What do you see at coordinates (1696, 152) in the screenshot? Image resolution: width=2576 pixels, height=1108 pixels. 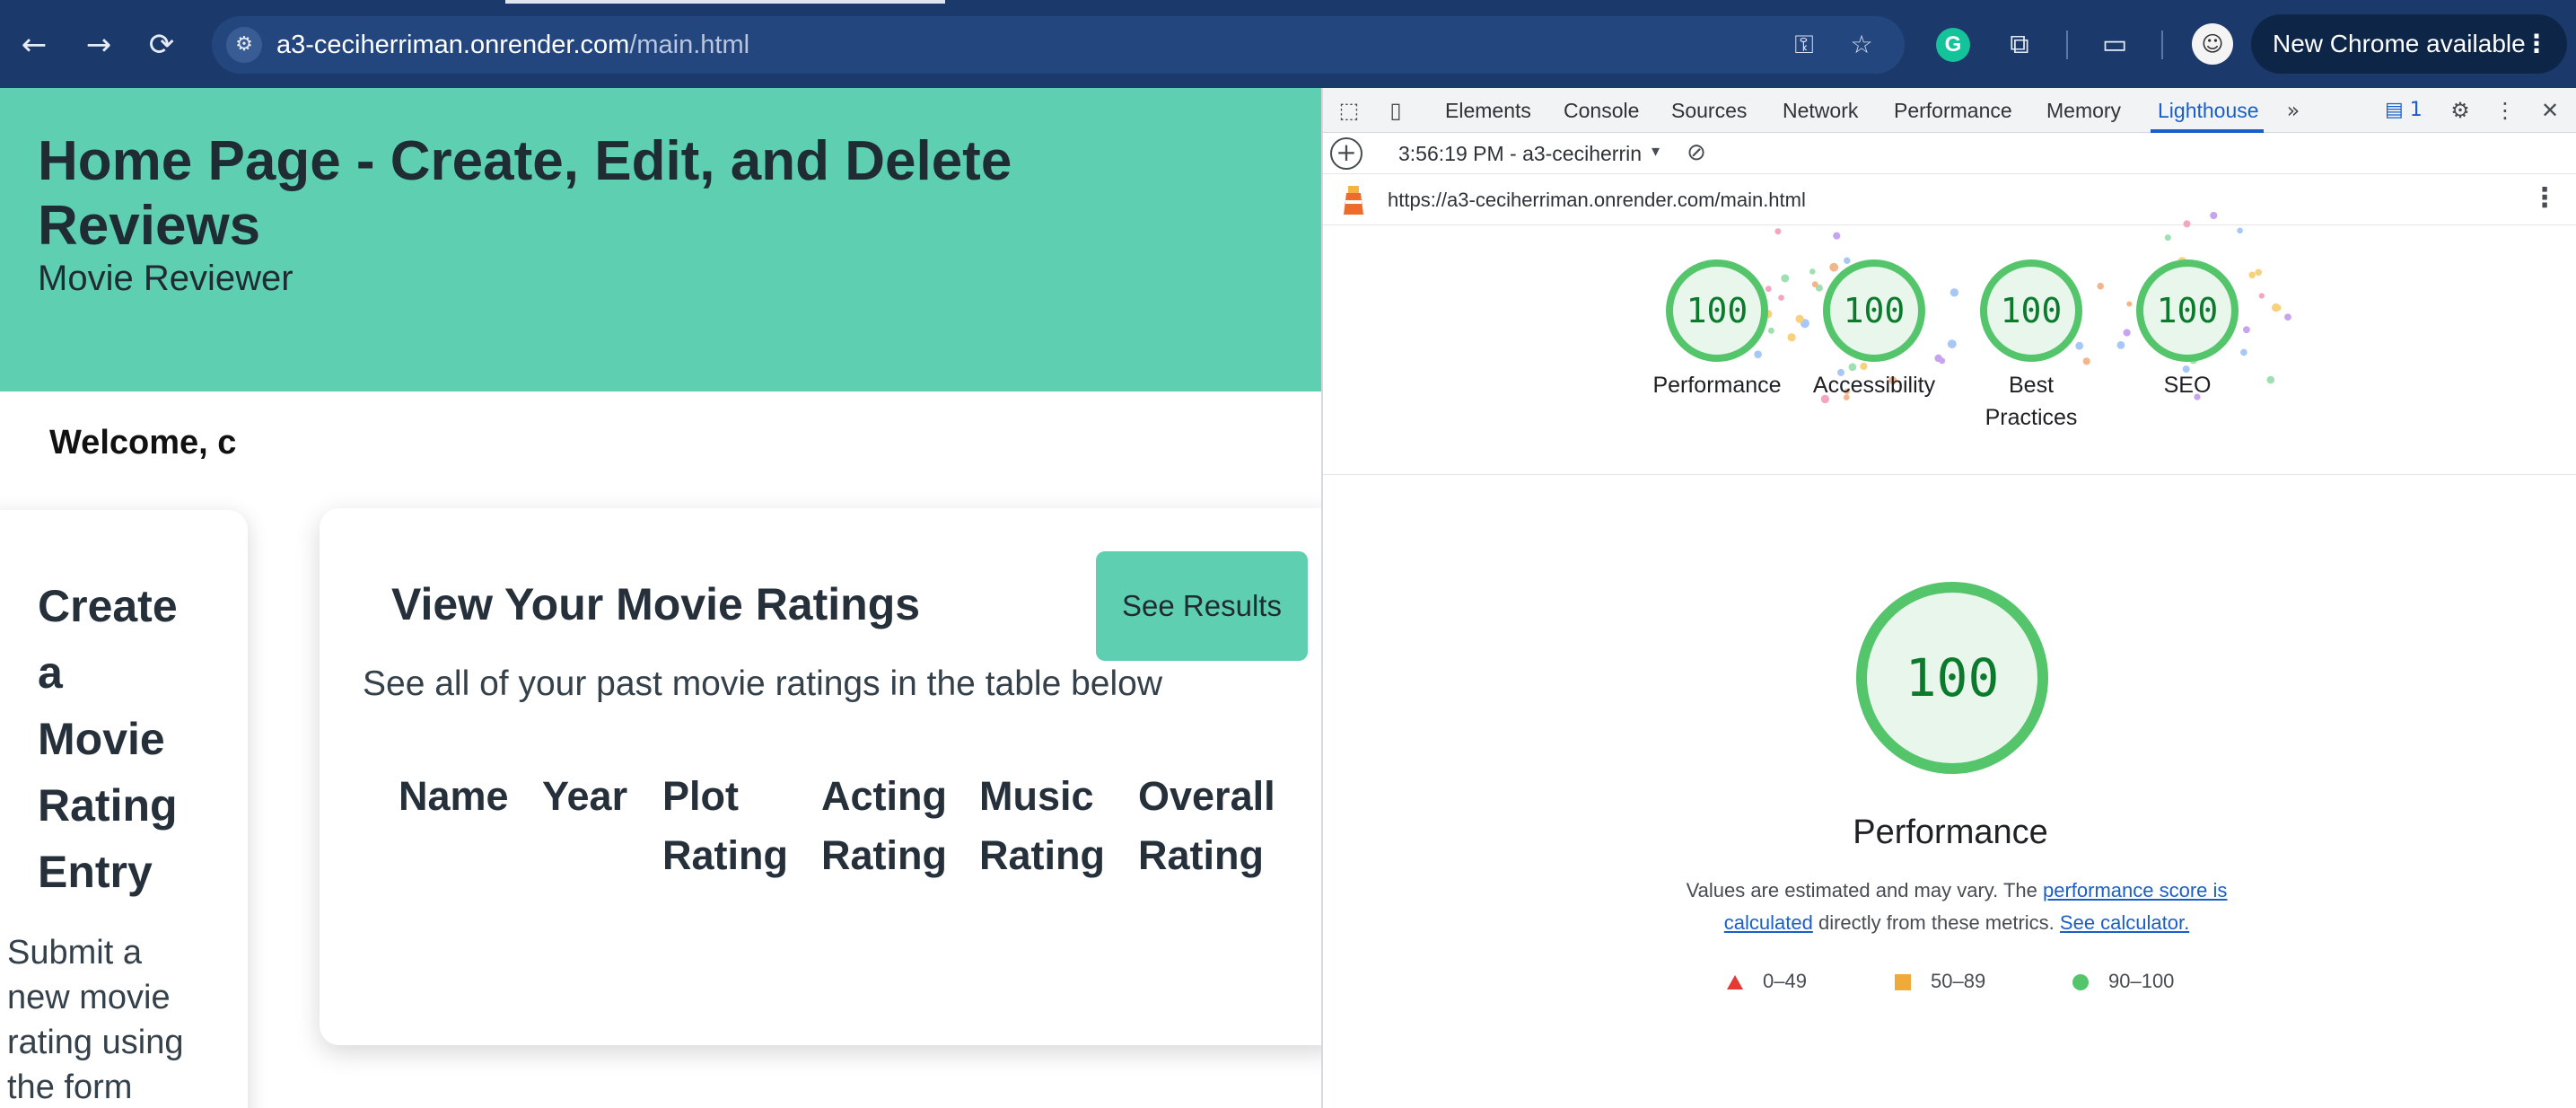 I see `clear-reports-icon: ⊘` at bounding box center [1696, 152].